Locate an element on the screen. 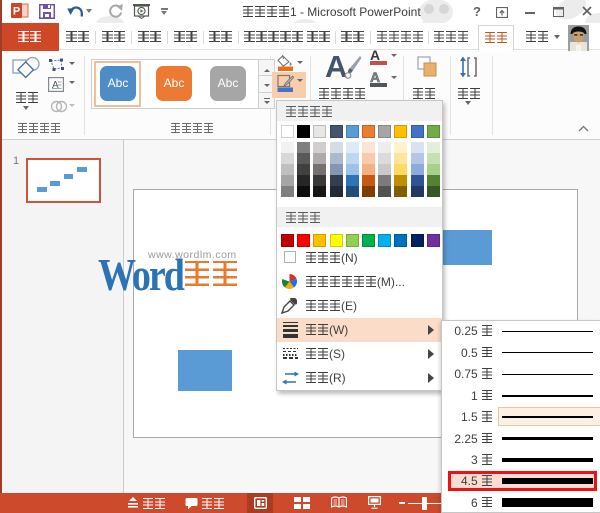 This screenshot has width=600, height=513. svg-text: A is located at coordinates (55, 85).